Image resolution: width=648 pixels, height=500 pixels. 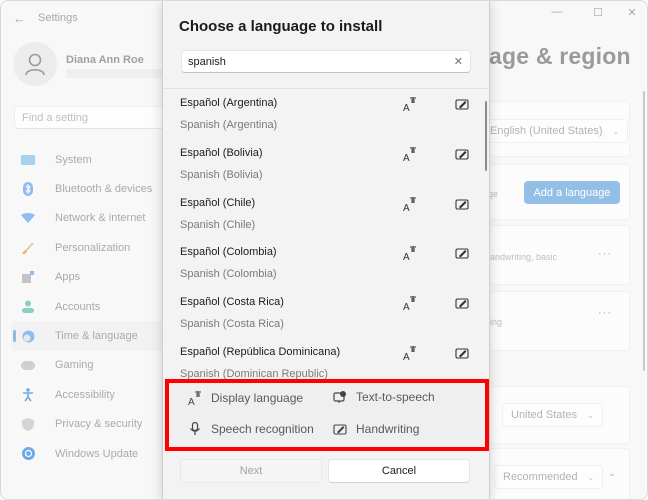 What do you see at coordinates (281, 26) in the screenshot?
I see `dialog-title: Choose a language to install` at bounding box center [281, 26].